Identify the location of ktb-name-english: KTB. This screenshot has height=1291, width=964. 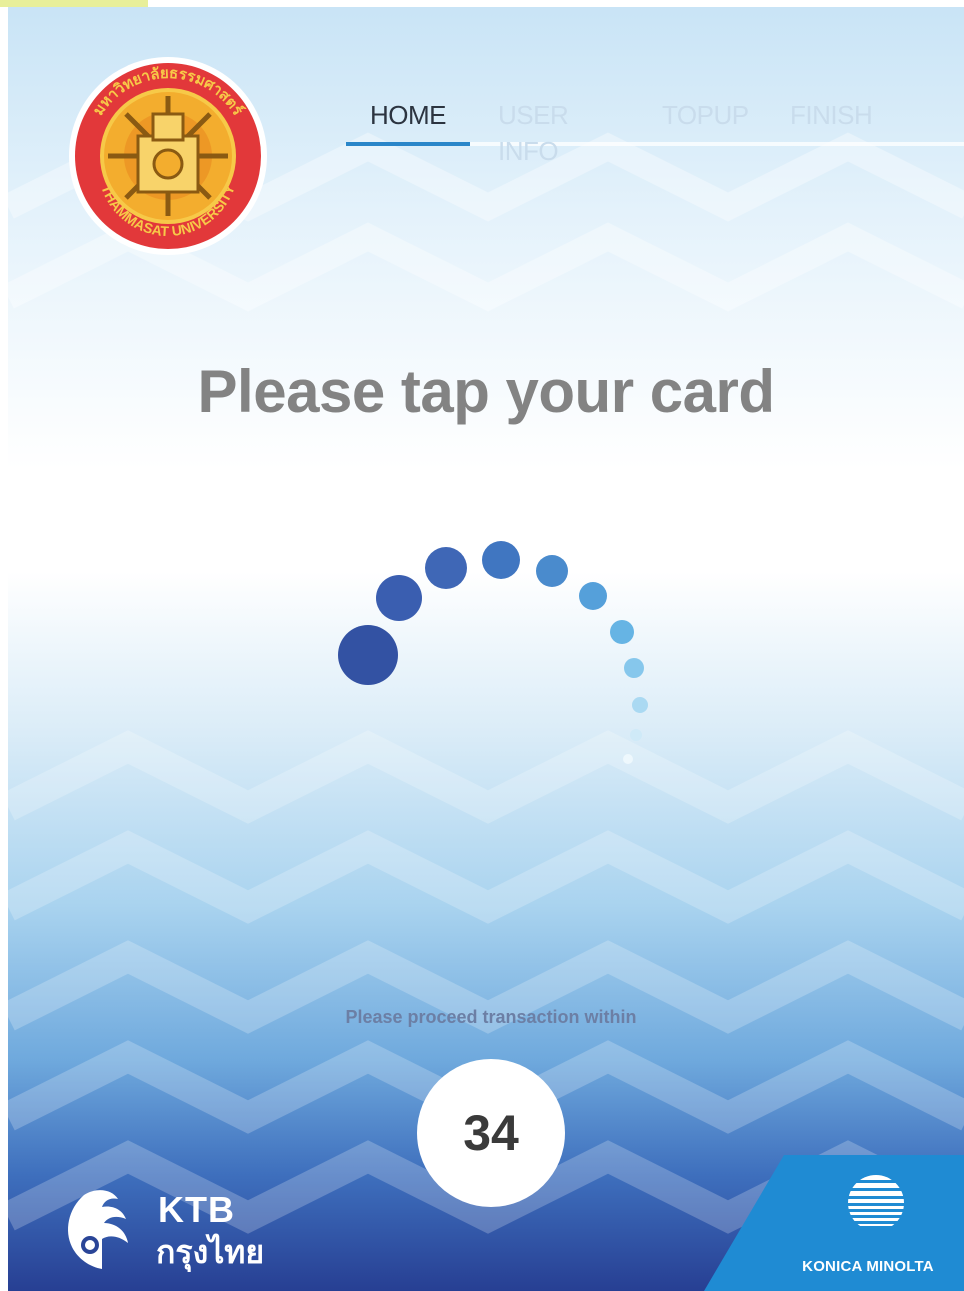
(196, 1209).